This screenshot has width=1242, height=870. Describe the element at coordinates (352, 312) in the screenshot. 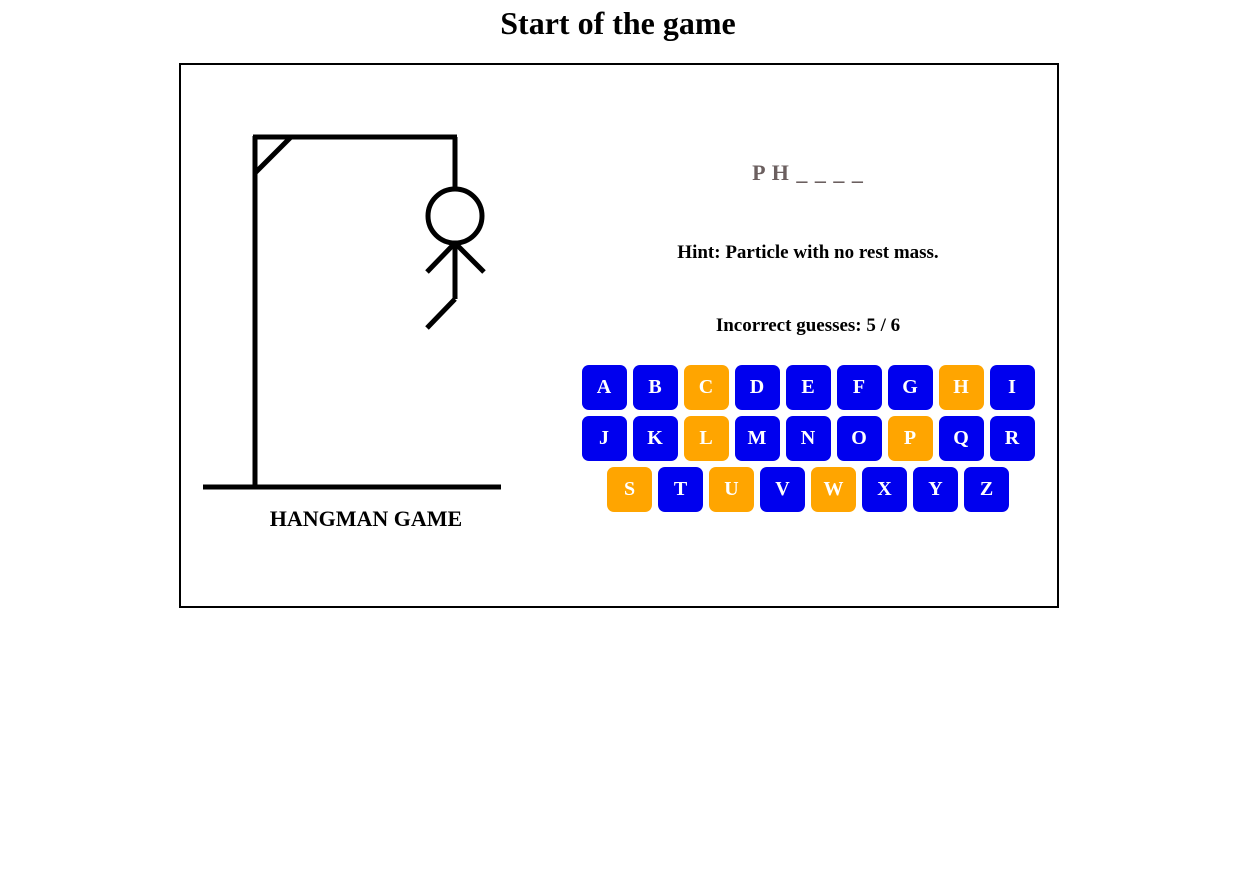

I see `hangman-drawing` at that location.